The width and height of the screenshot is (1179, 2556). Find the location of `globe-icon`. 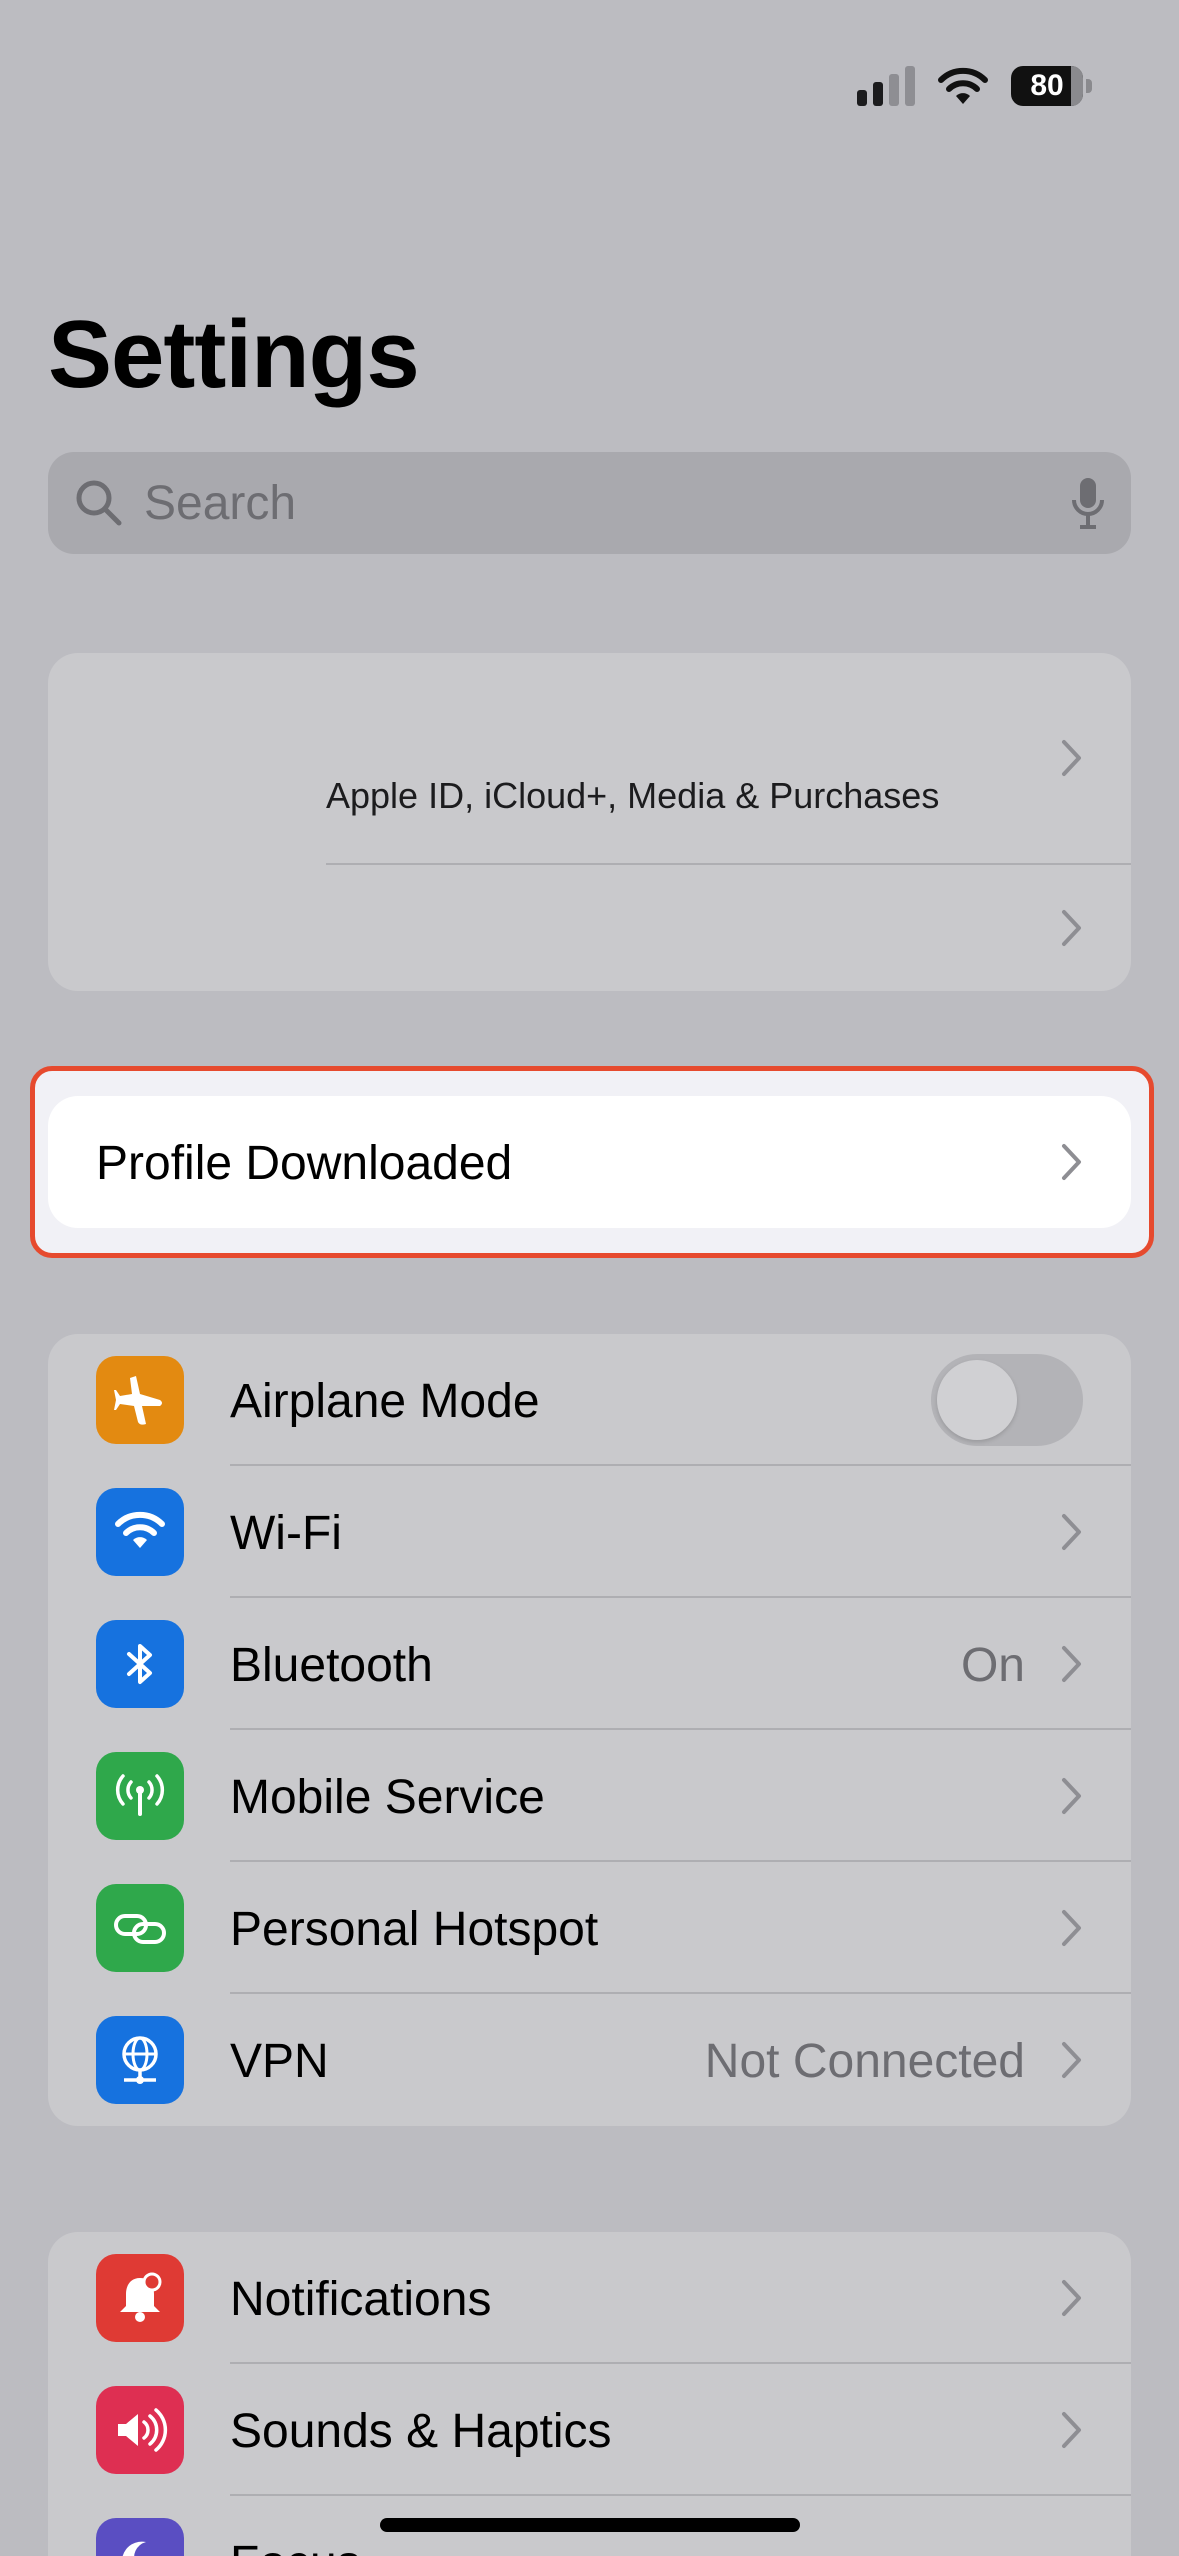

globe-icon is located at coordinates (140, 2060).